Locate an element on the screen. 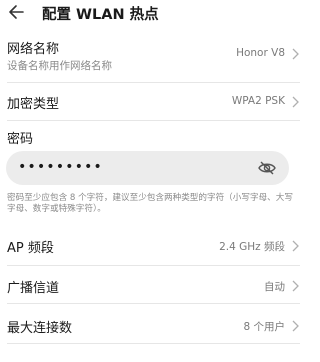 The image size is (320, 362). ap-band-row: AP 频段 2.4 GHz 频段 is located at coordinates (153, 245).